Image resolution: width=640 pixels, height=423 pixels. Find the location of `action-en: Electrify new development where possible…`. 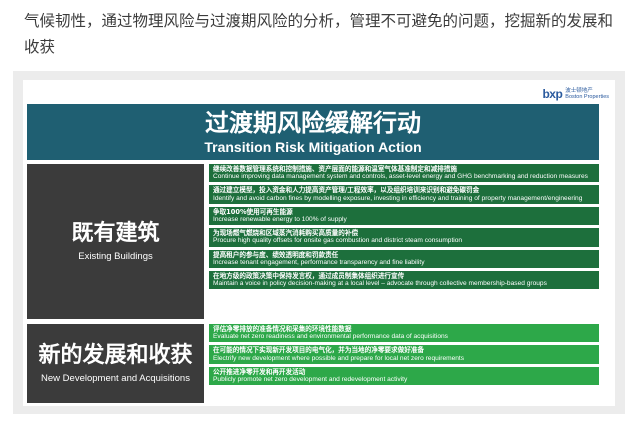

action-en: Electrify new development where possible… is located at coordinates (339, 358).